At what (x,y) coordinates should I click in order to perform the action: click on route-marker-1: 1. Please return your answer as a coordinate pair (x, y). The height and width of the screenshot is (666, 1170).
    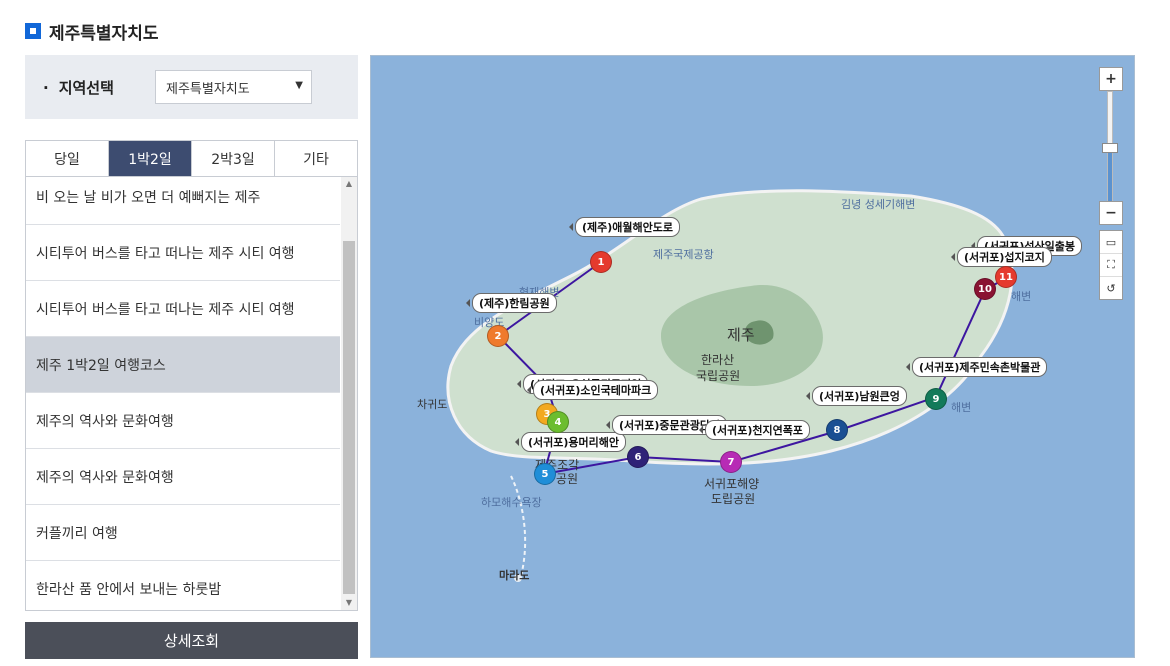
    Looking at the image, I should click on (601, 262).